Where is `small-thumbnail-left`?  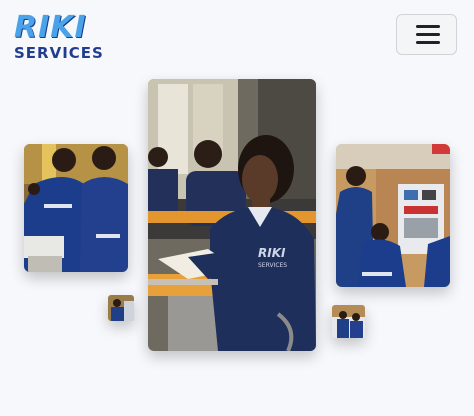 small-thumbnail-left is located at coordinates (121, 308).